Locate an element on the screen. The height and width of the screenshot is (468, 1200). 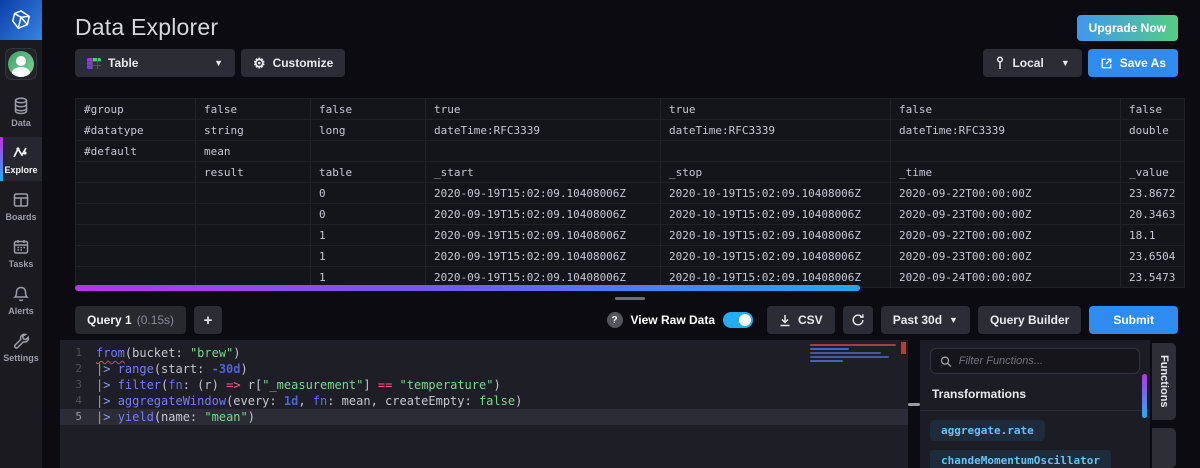
table-cell: #datatype is located at coordinates (135, 130).